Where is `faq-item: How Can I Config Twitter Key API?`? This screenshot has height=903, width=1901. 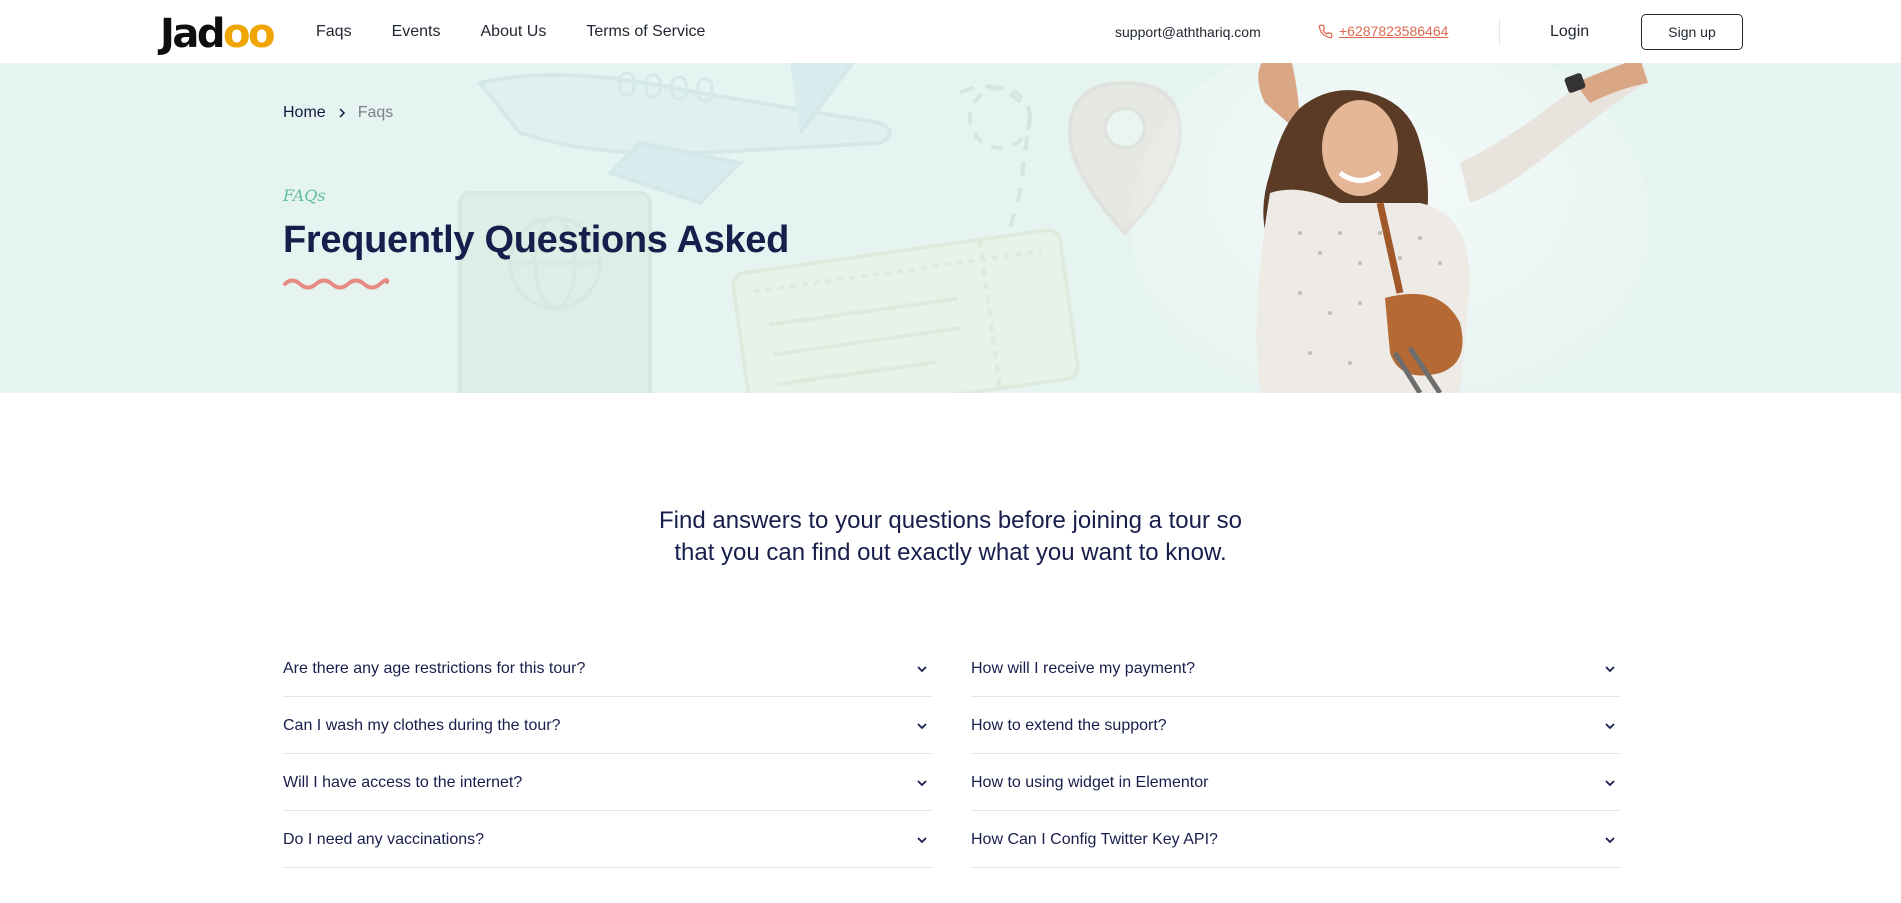 faq-item: How Can I Config Twitter Key API? is located at coordinates (1295, 839).